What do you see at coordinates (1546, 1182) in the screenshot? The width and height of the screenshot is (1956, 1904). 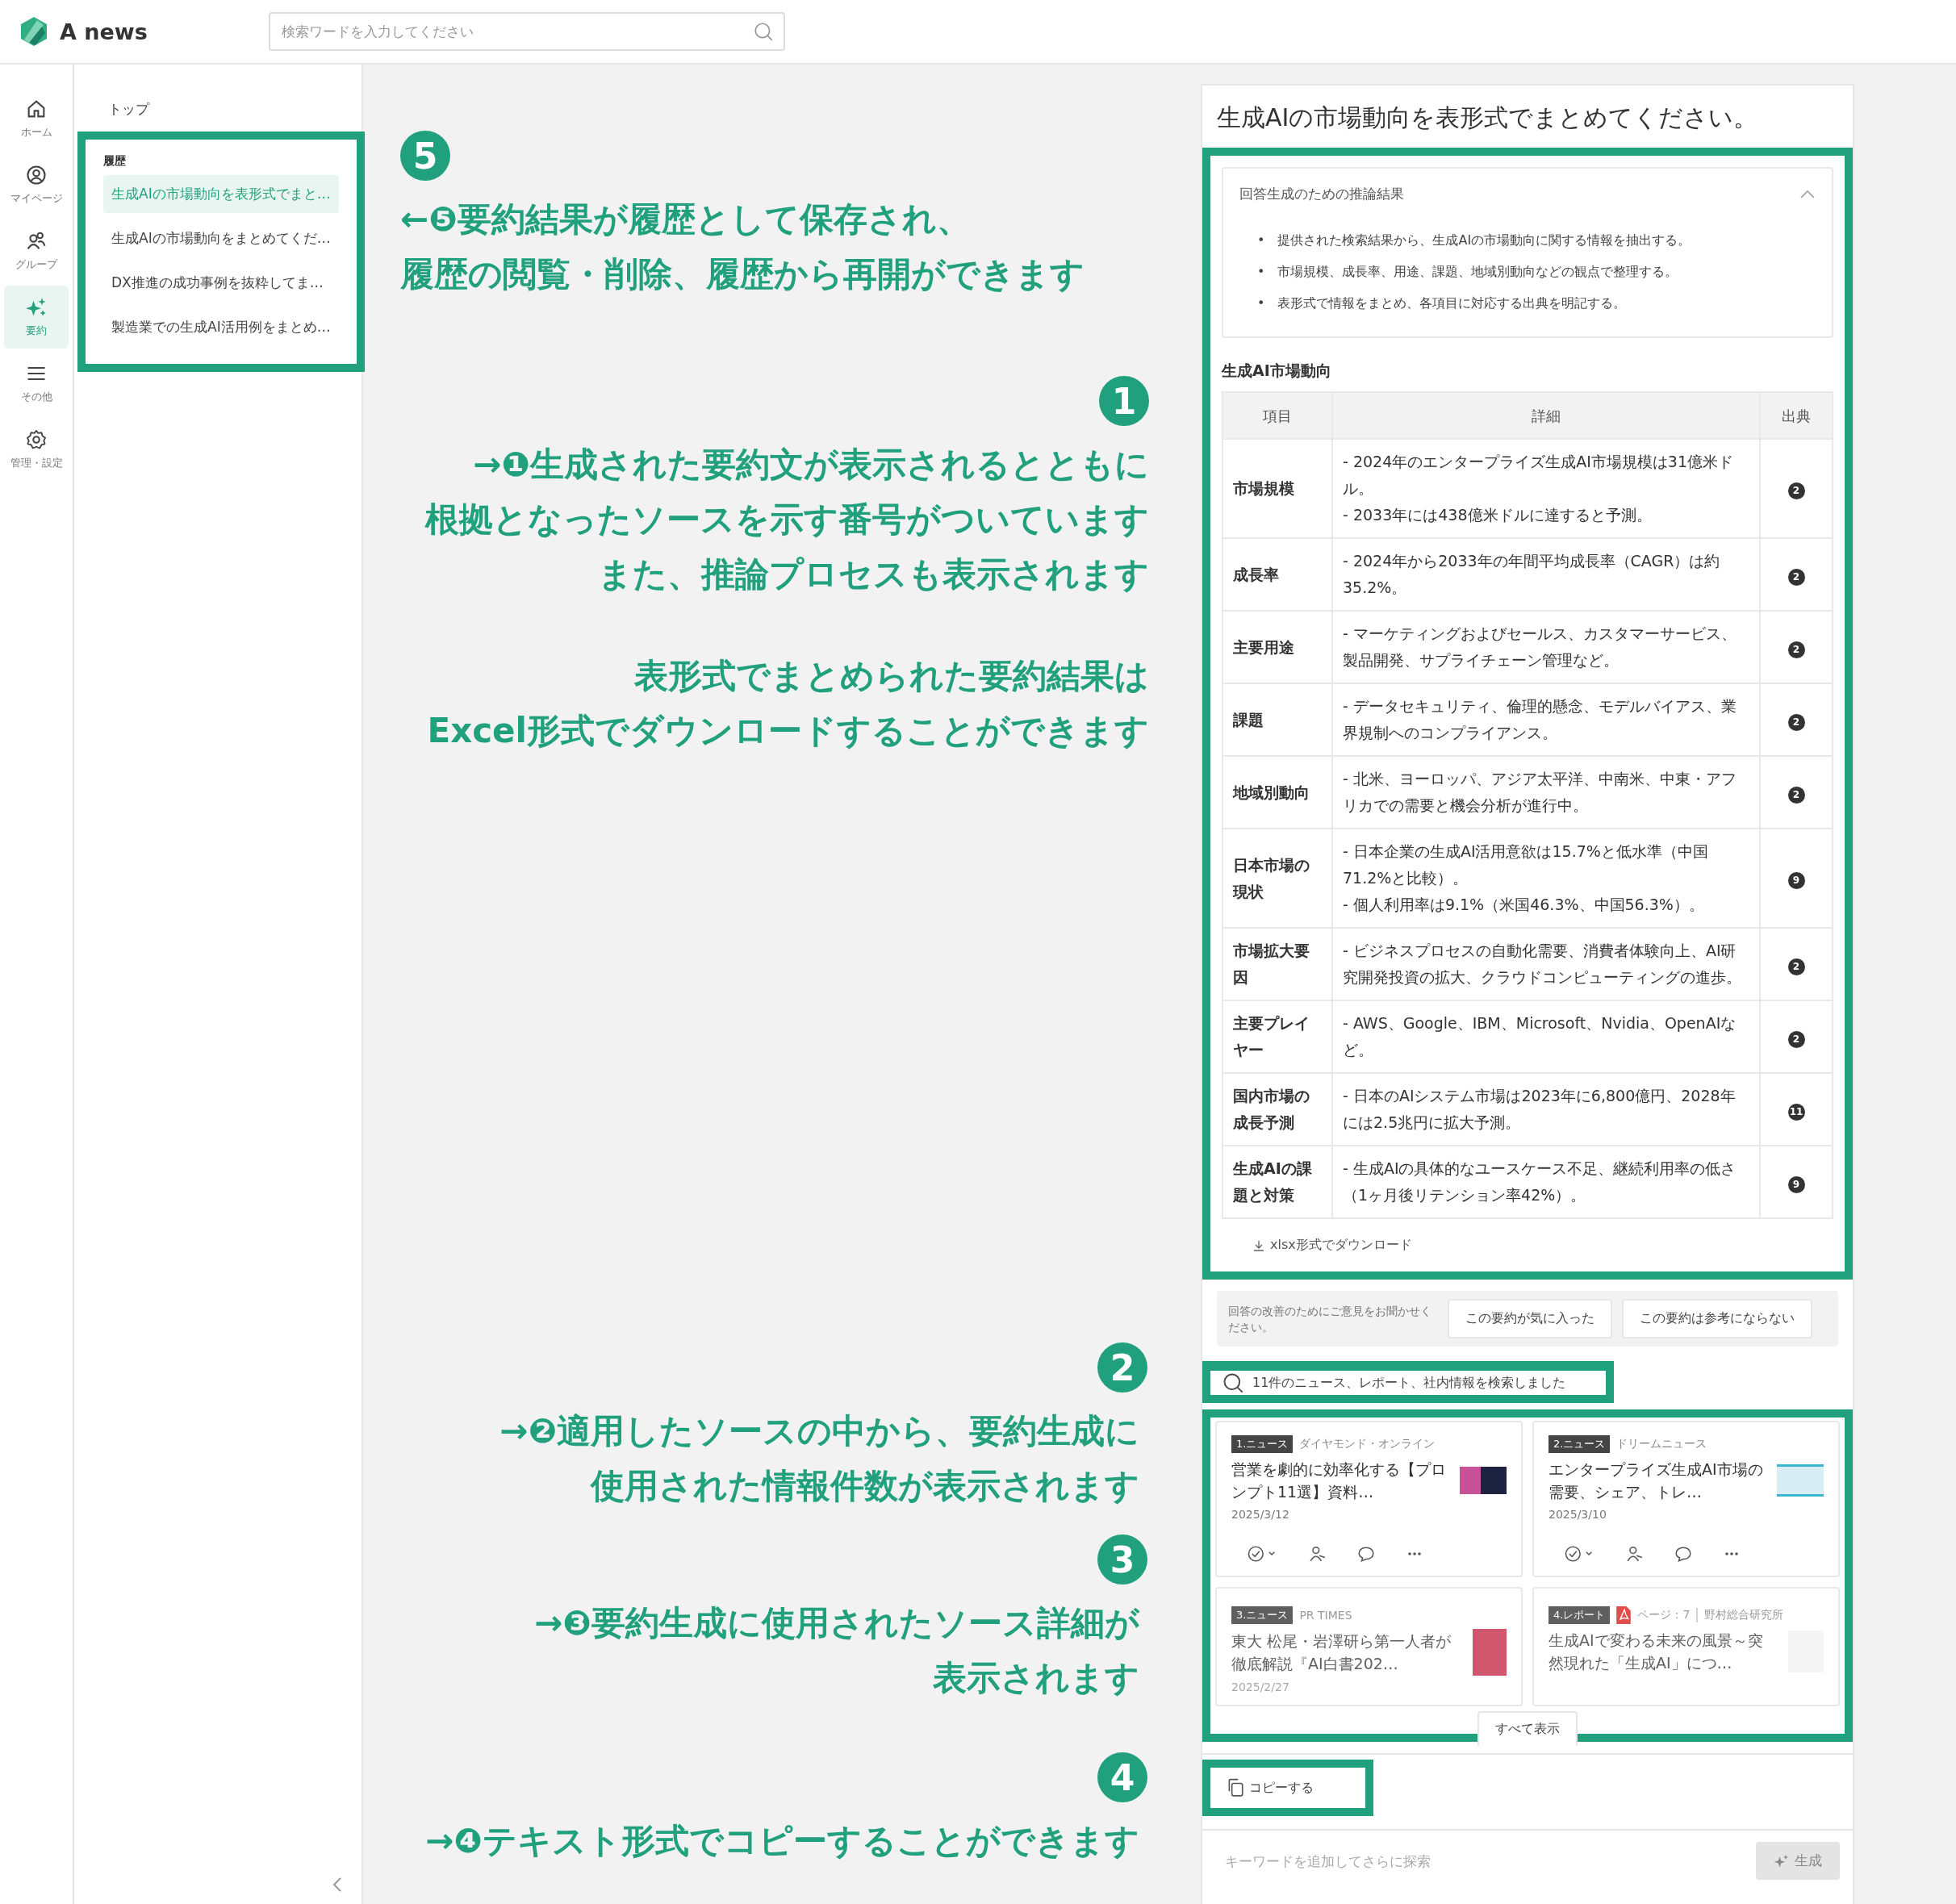 I see `table-cell: - 生成AIの具体的なユースケース不足、継続利用率の低さ（1ヶ月後リテンション率42%）。` at bounding box center [1546, 1182].